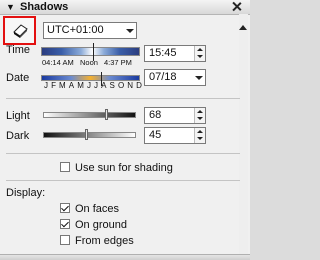 This screenshot has height=260, width=320. I want to click on timezone-select: UTC+01:00, so click(90, 30).